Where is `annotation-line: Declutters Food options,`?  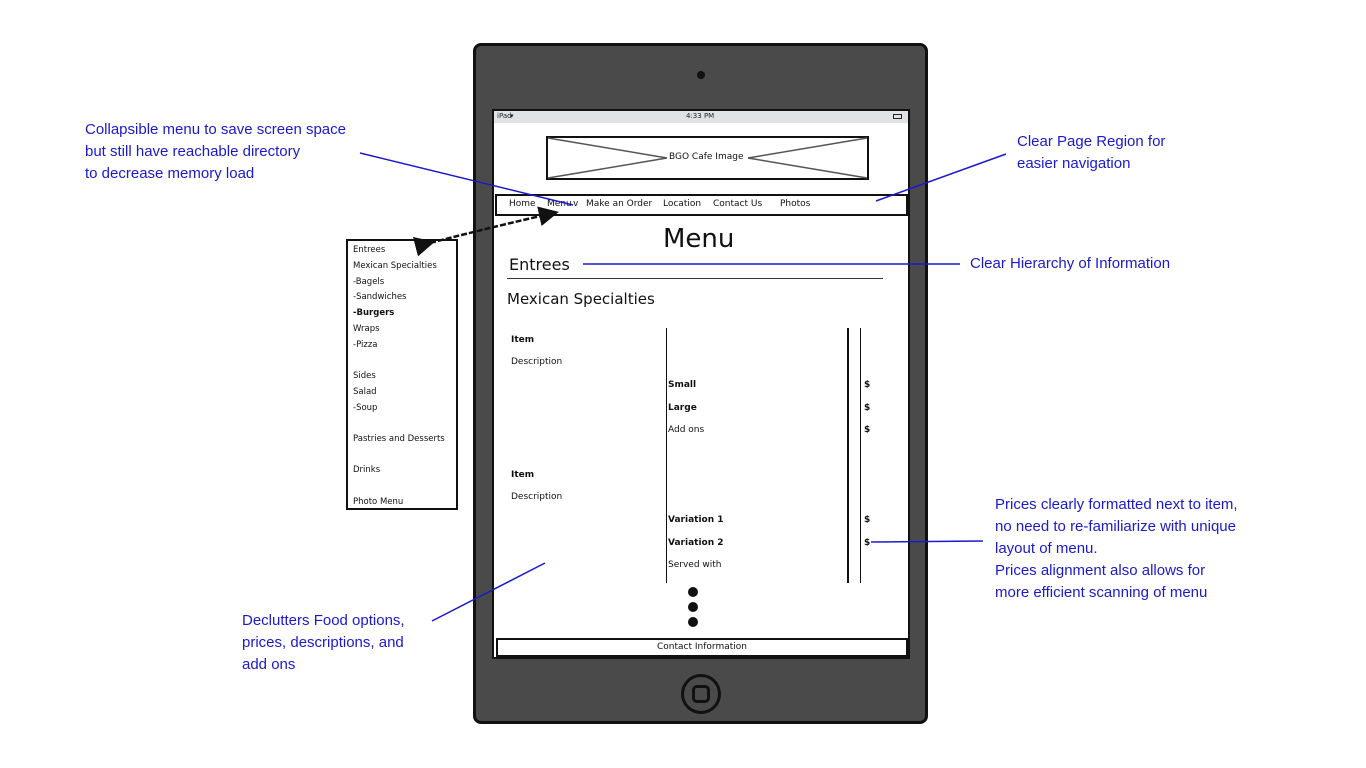
annotation-line: Declutters Food options, is located at coordinates (323, 620).